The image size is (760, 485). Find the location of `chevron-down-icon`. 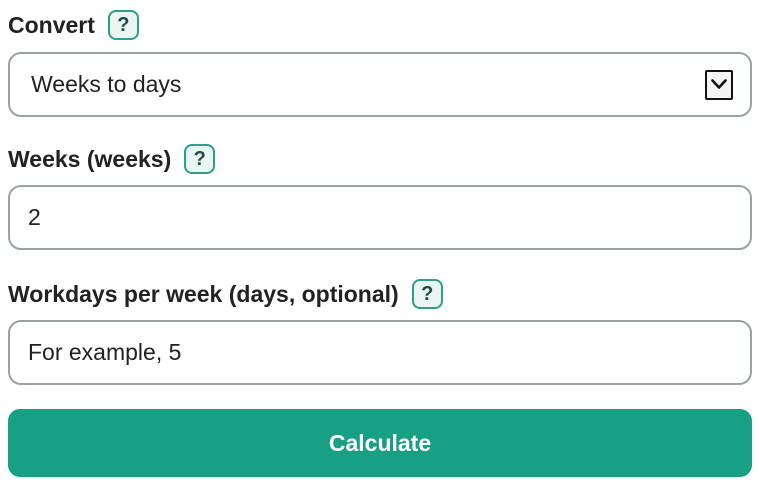

chevron-down-icon is located at coordinates (719, 84).